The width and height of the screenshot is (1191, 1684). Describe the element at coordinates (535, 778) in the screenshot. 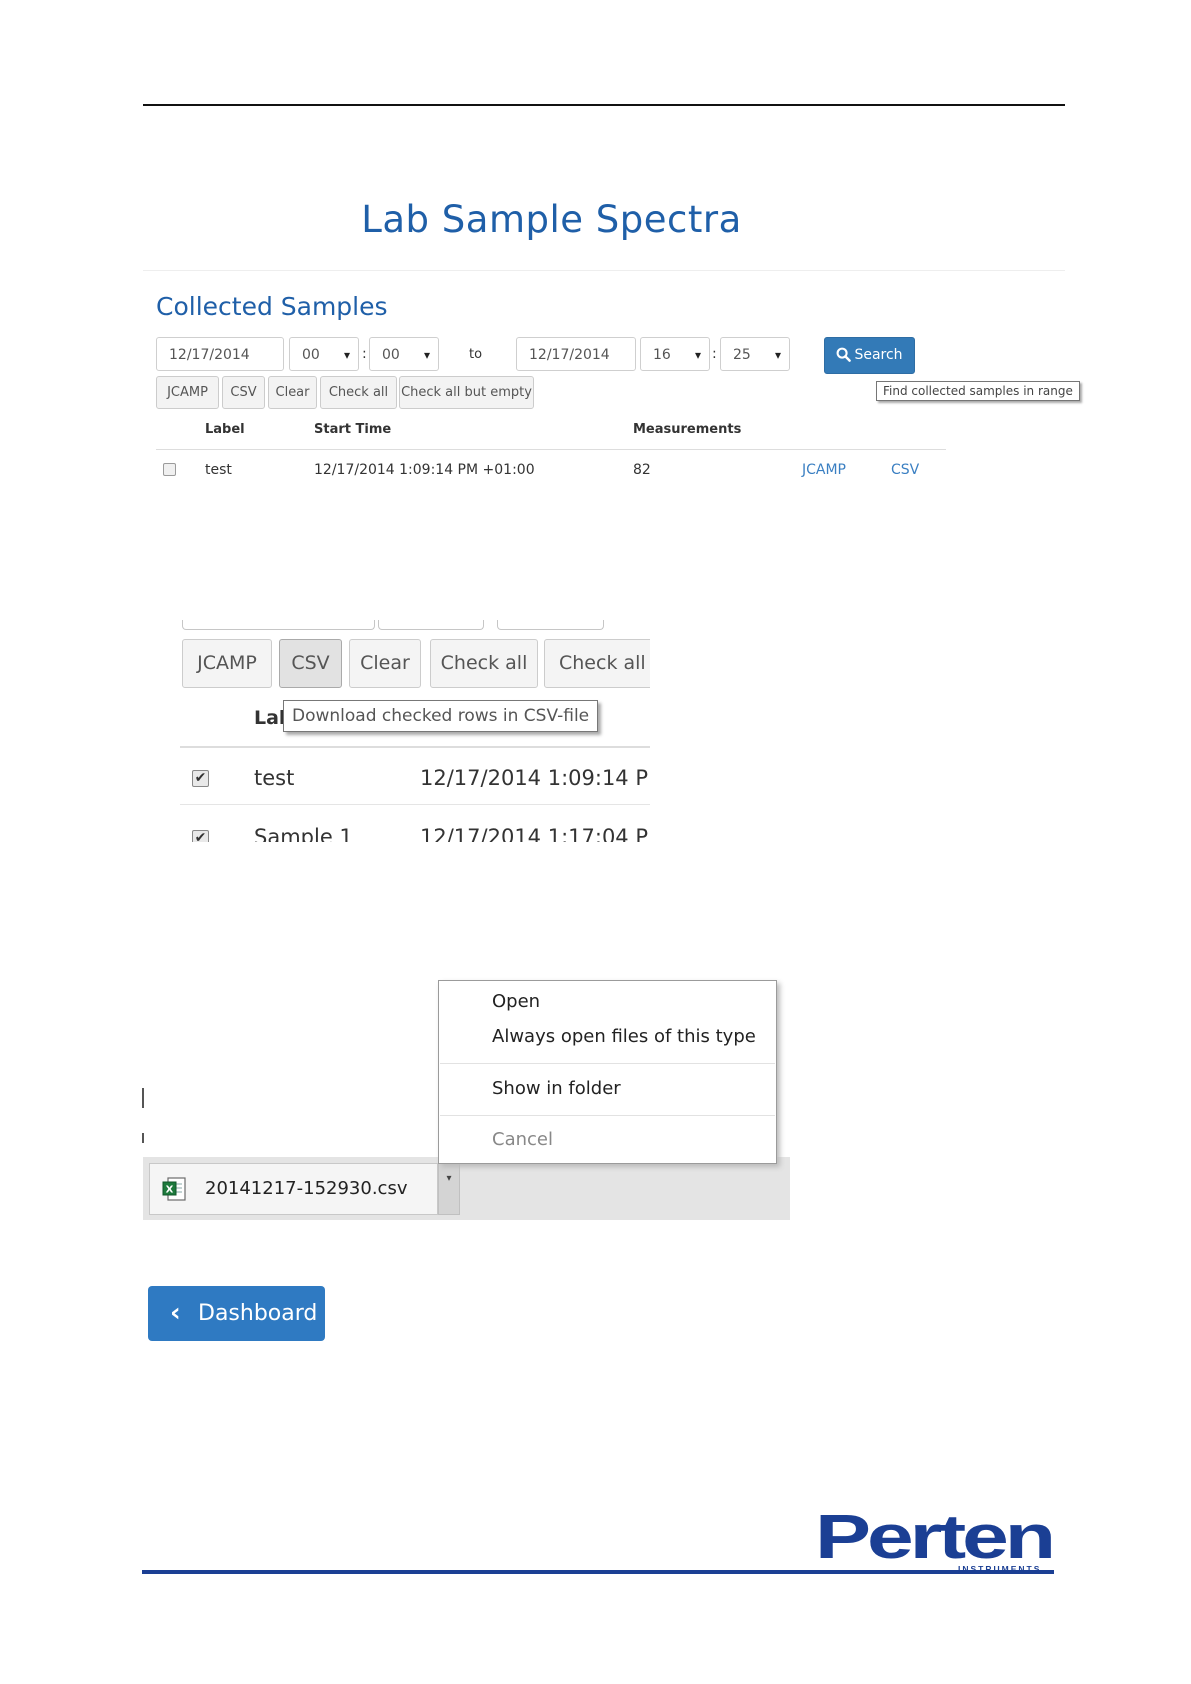

I see `zoom-row-start-time: 12/17/2014 1:09:14 PM` at that location.